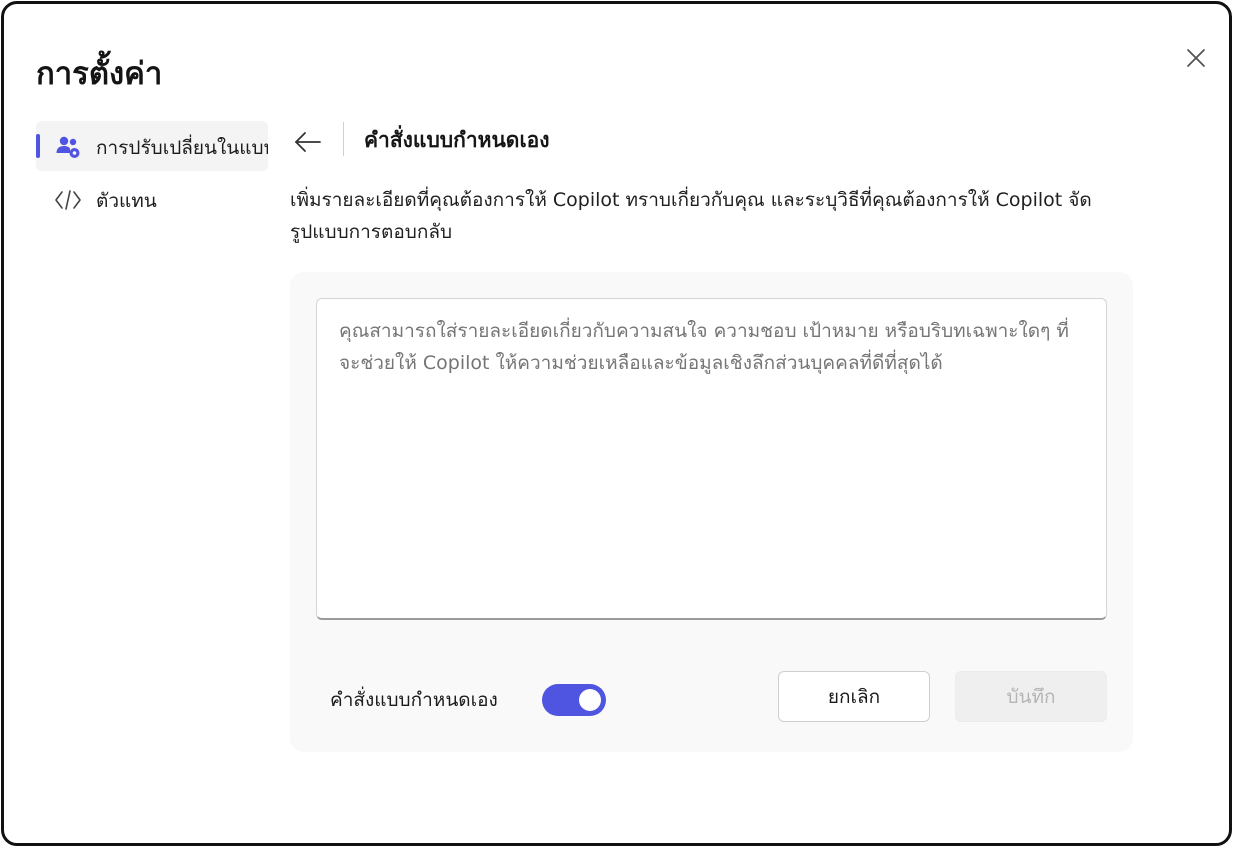 The width and height of the screenshot is (1234, 848). I want to click on people-settings-icon, so click(68, 147).